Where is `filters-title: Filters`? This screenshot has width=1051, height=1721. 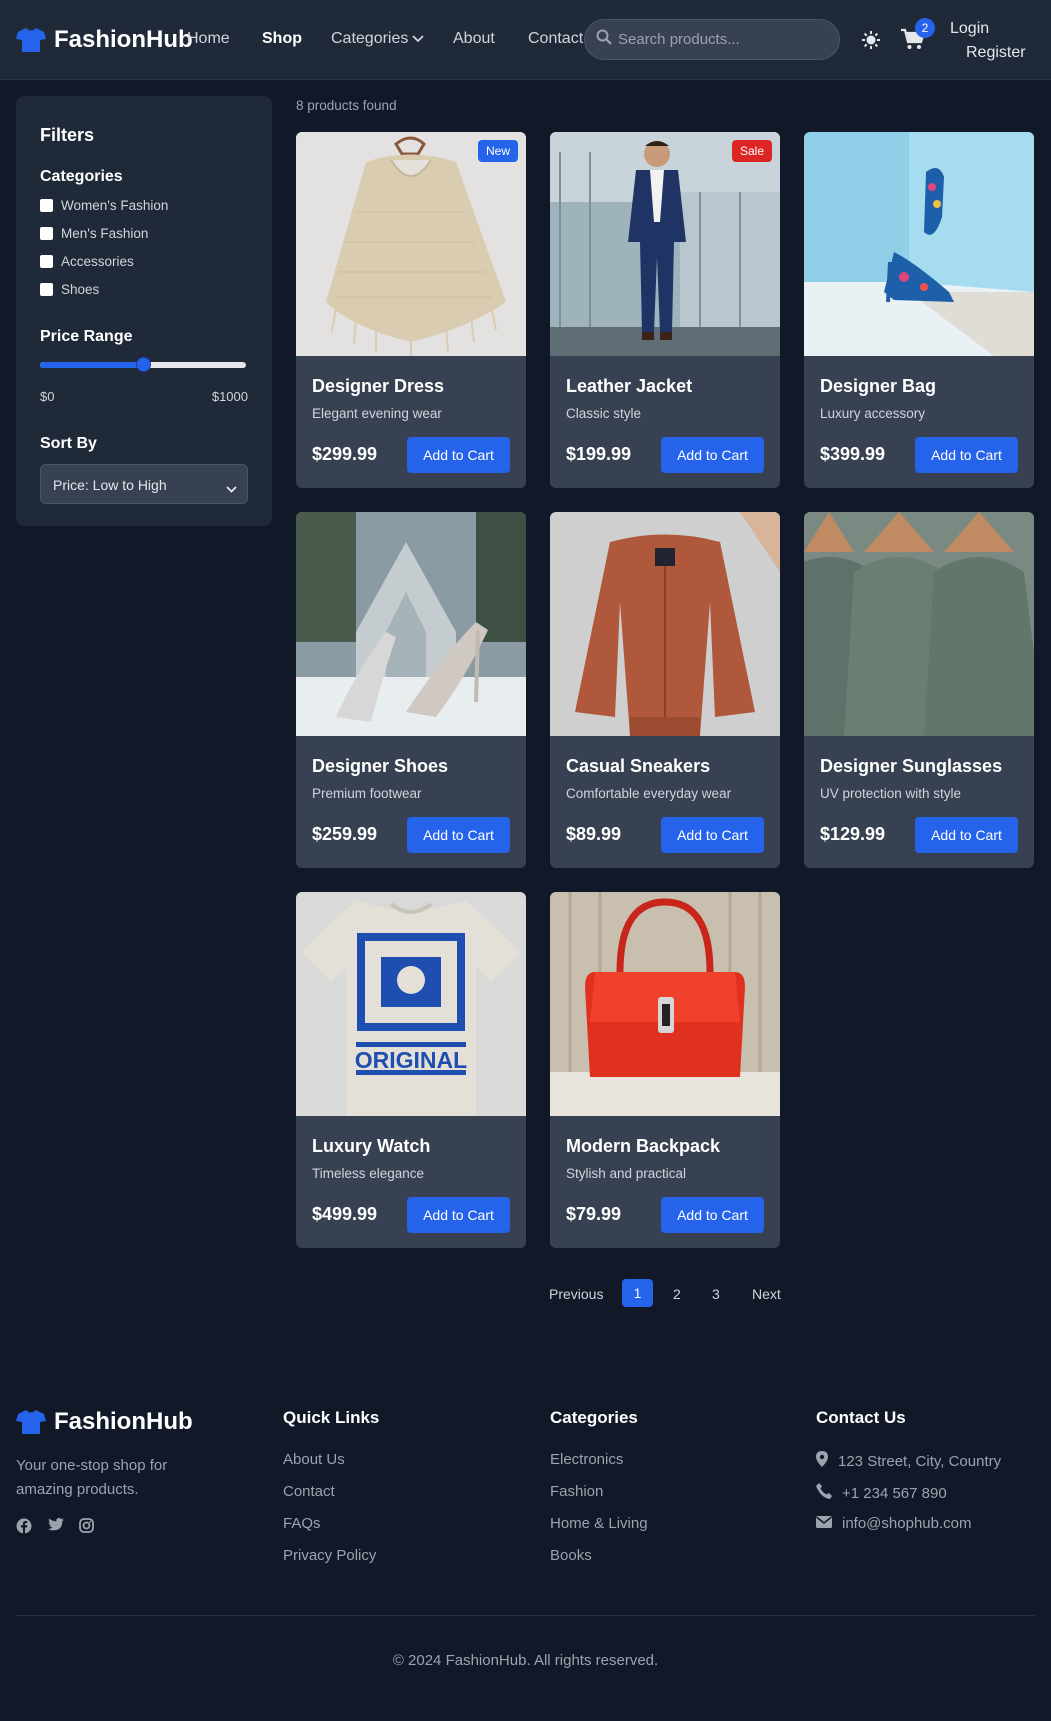 filters-title: Filters is located at coordinates (67, 135).